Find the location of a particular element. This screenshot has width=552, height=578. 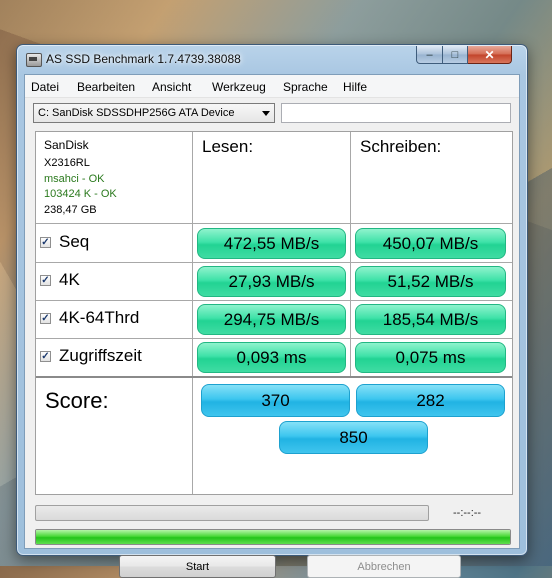

drive-firmware: X2316RL is located at coordinates (67, 163).